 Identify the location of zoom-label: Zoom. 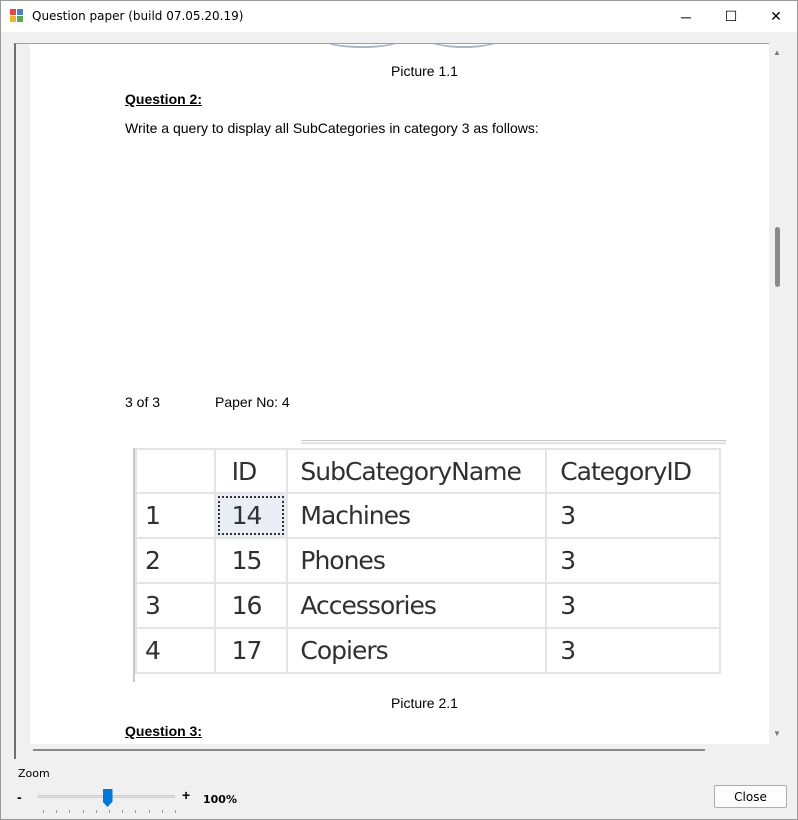
(34, 773).